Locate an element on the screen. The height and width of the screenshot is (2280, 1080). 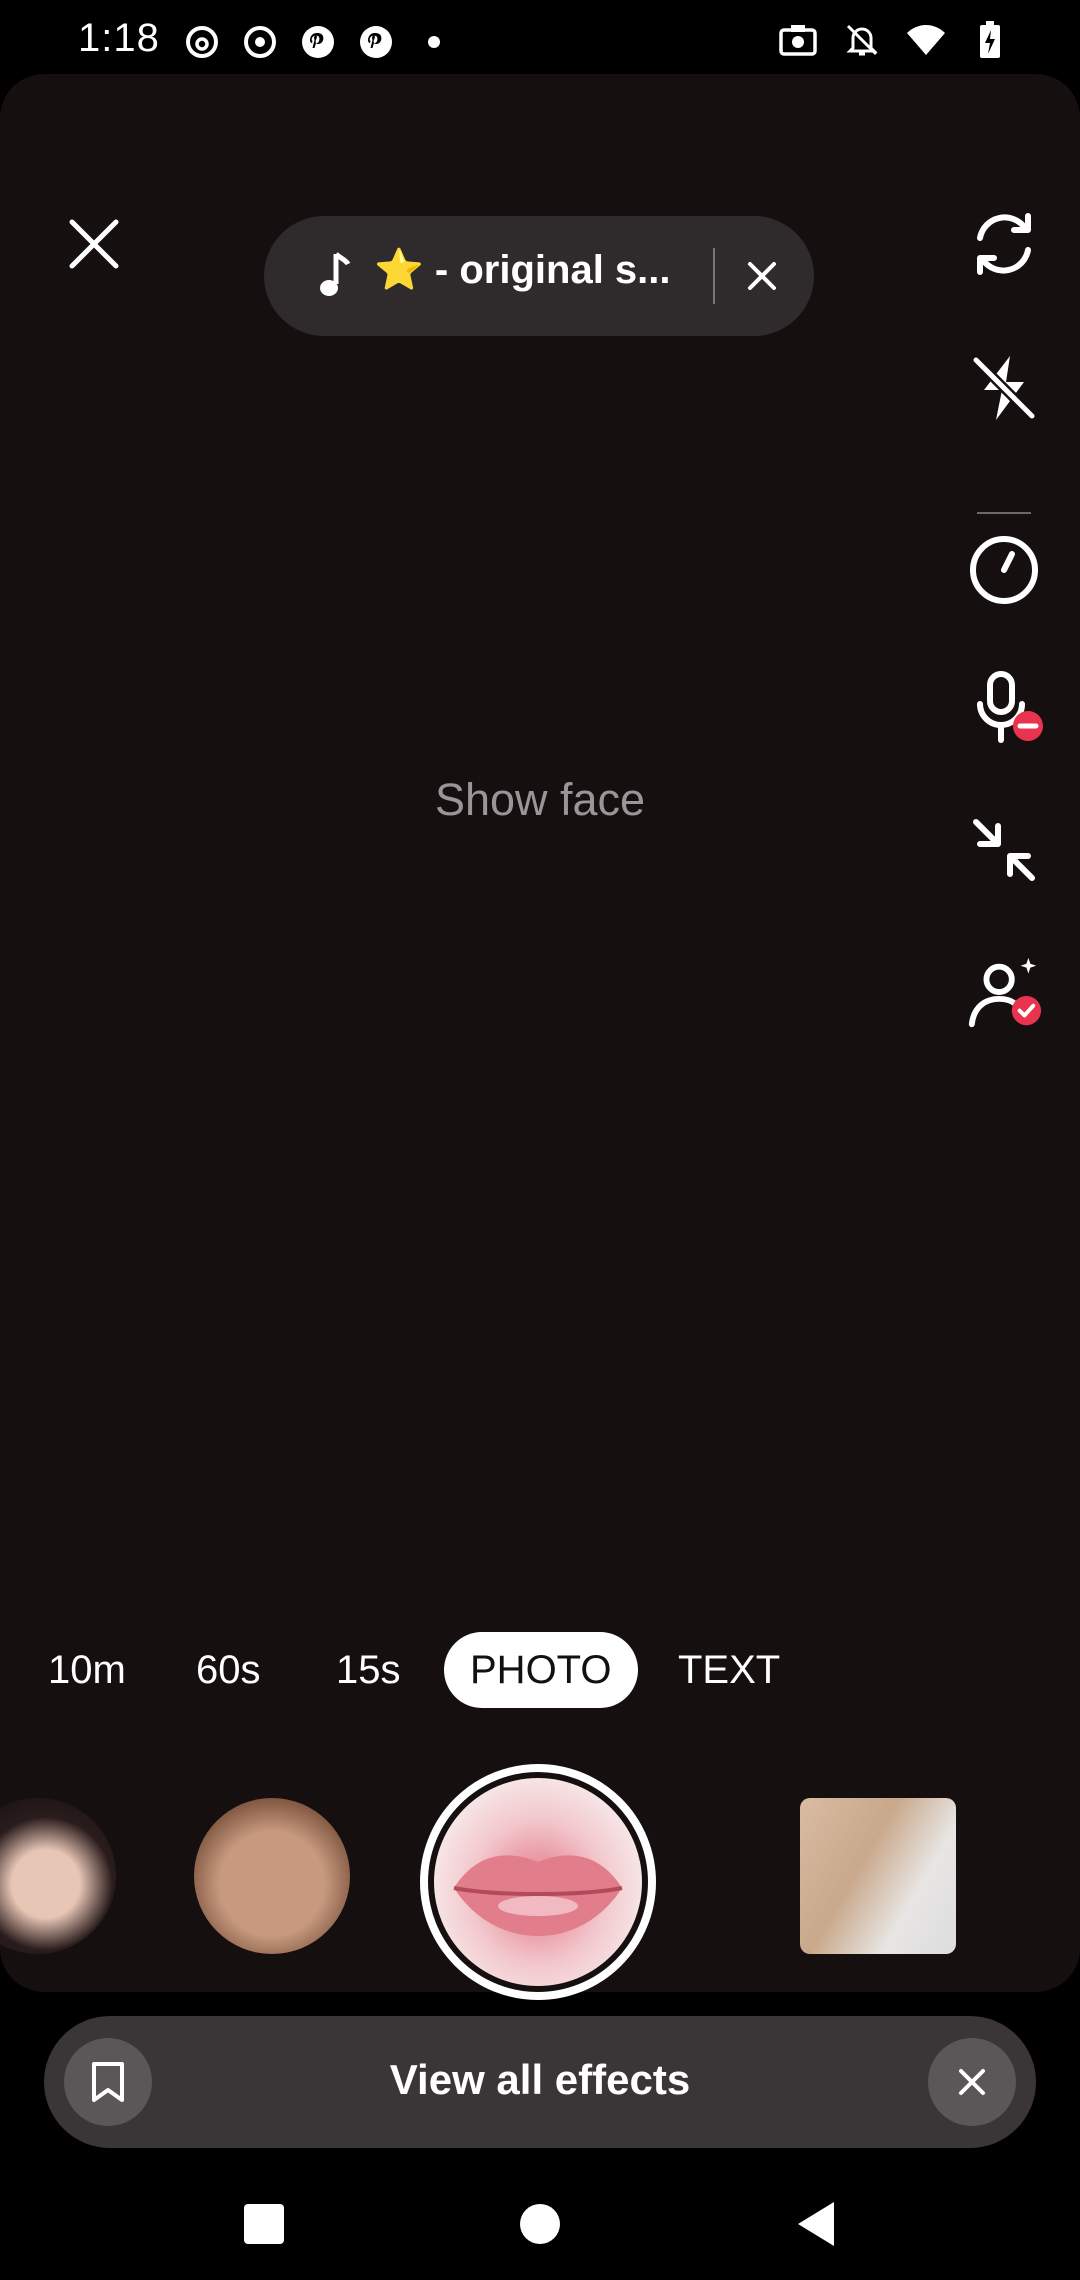
music-note-icon is located at coordinates (336, 276).